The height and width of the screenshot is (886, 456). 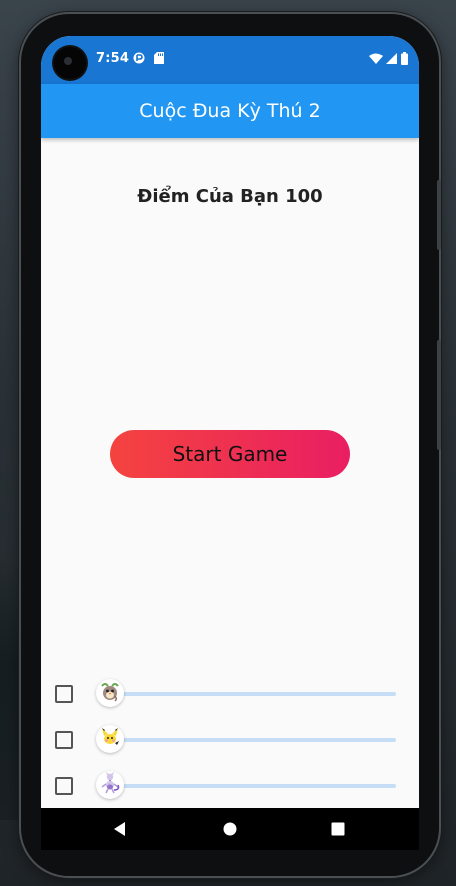 What do you see at coordinates (391, 58) in the screenshot?
I see `signal-icon` at bounding box center [391, 58].